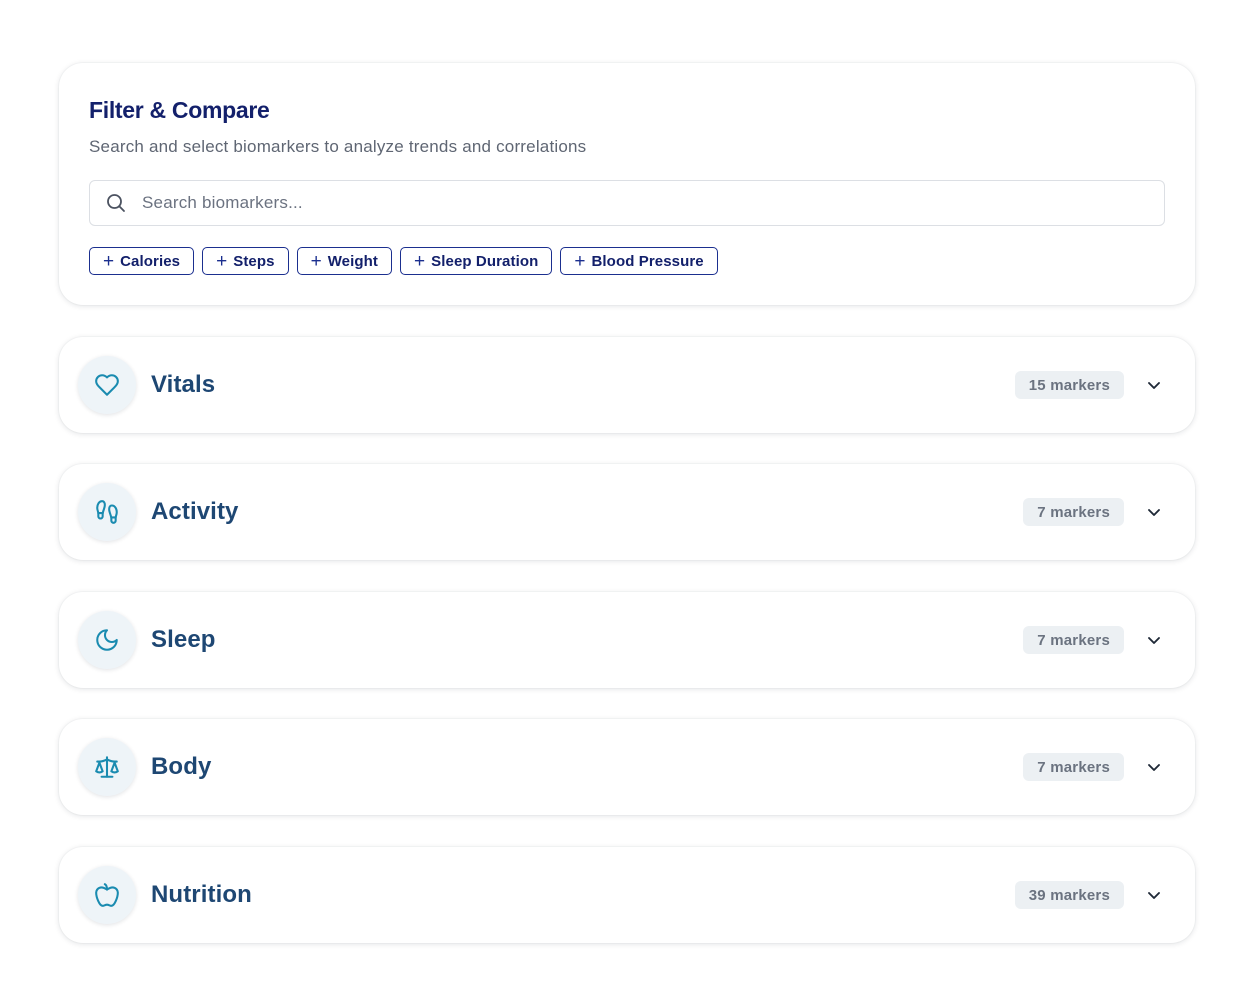  Describe the element at coordinates (485, 261) in the screenshot. I see `chip-label: Sleep Duration` at that location.